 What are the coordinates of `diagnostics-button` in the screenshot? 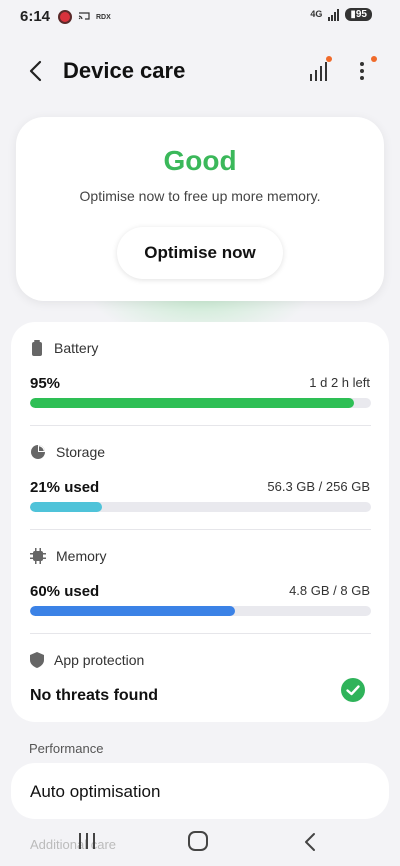 It's located at (319, 71).